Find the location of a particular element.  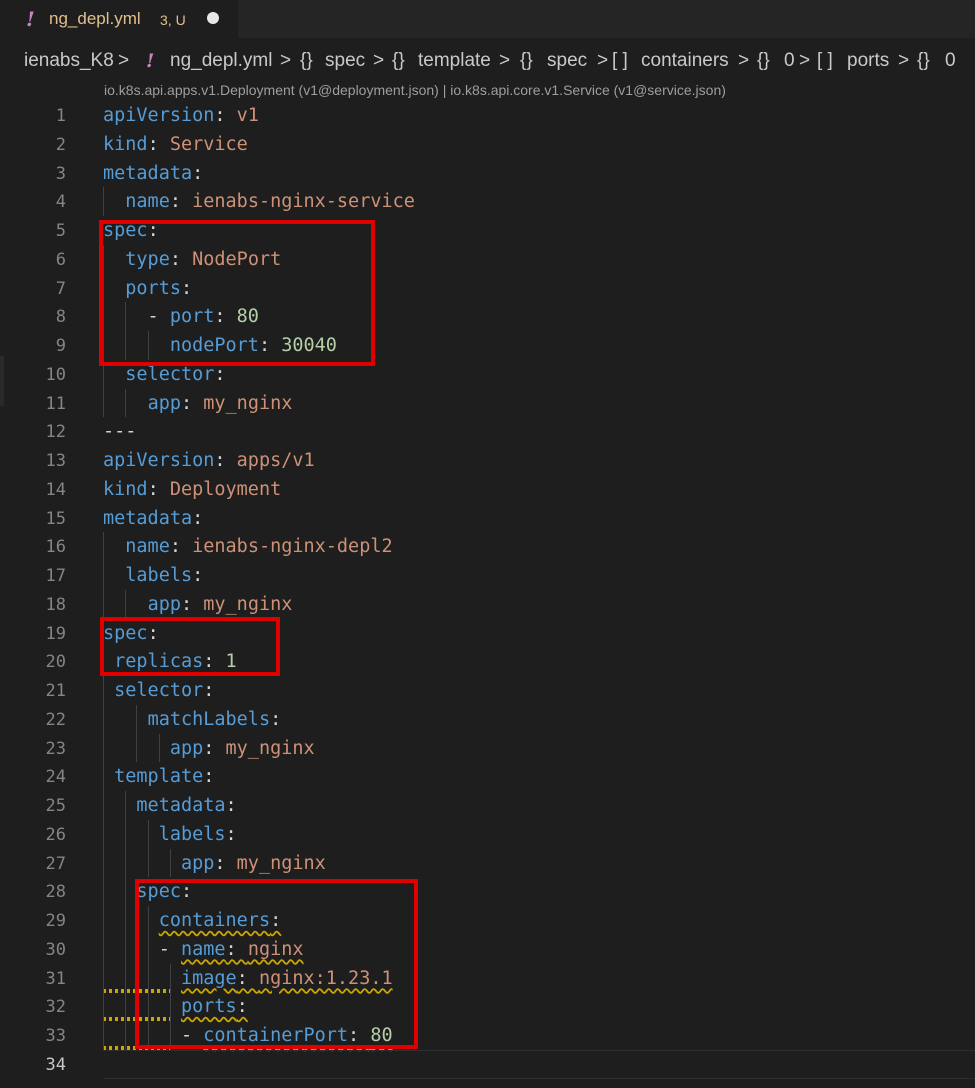

code-text: name: ienabs-nginx-depl2 is located at coordinates (248, 547).